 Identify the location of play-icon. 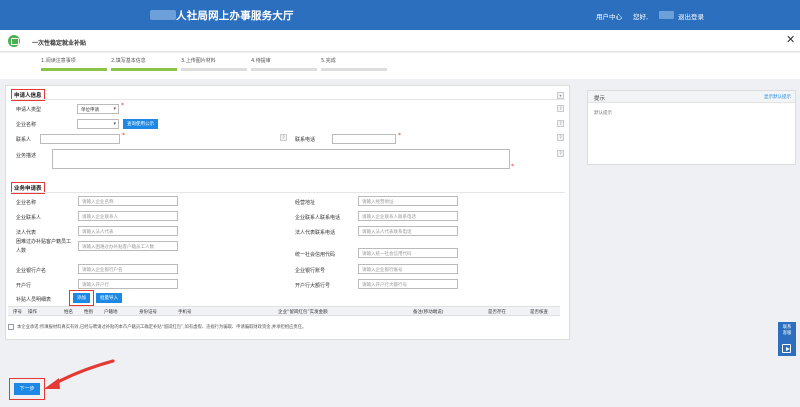
(786, 348).